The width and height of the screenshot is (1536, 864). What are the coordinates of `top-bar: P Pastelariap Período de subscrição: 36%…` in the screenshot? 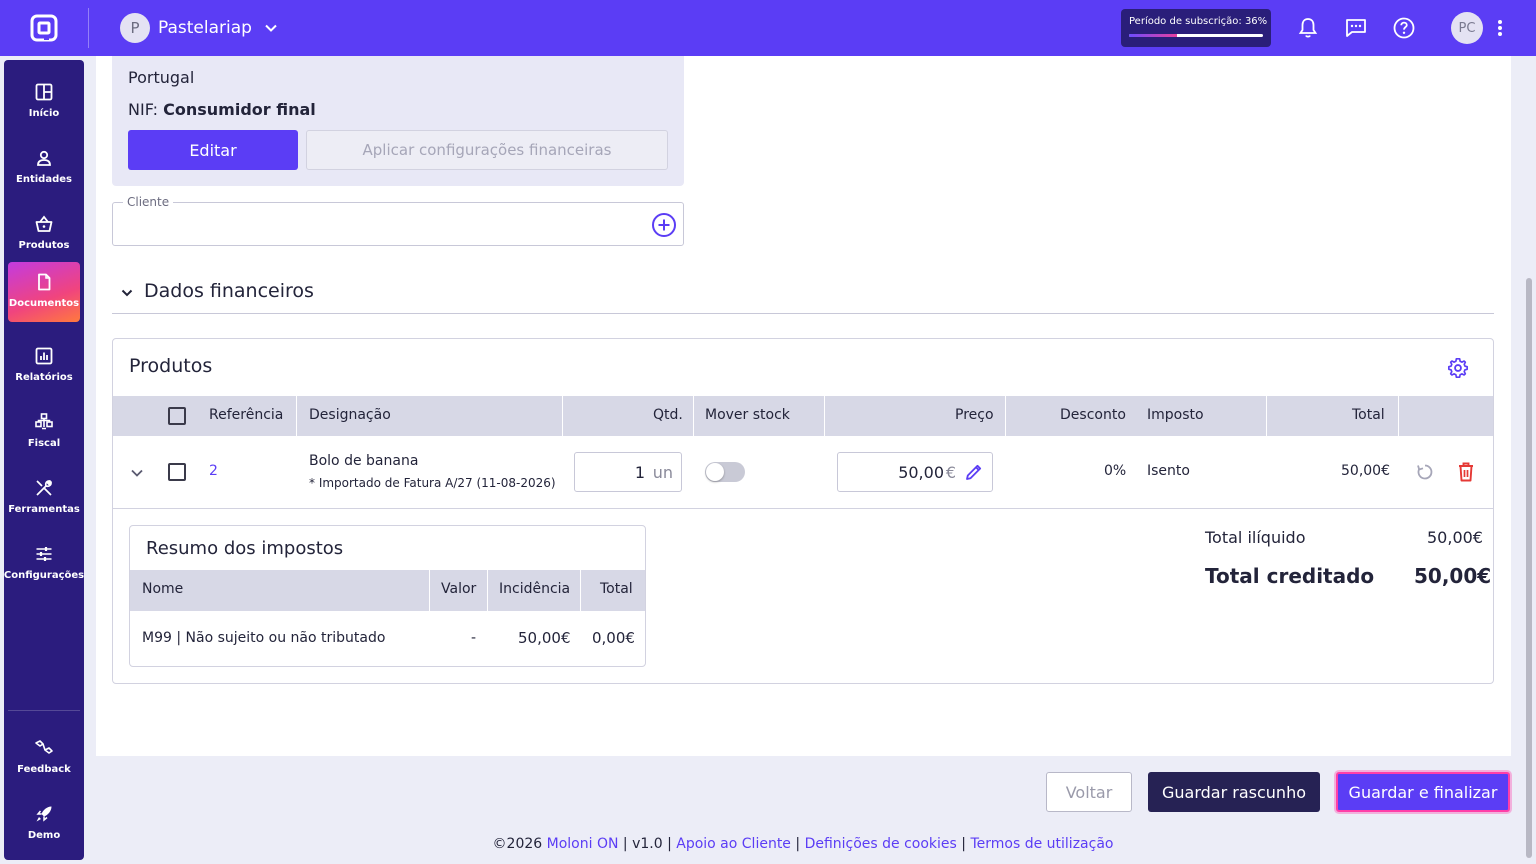 It's located at (768, 28).